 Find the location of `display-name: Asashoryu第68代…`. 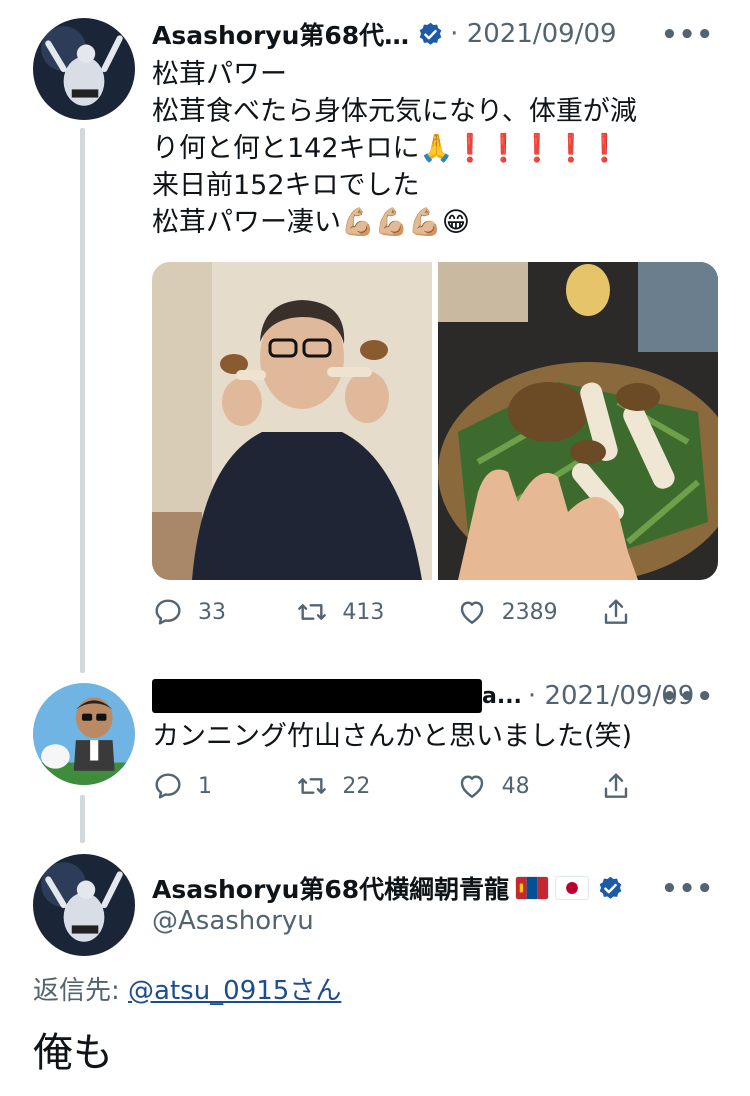

display-name: Asashoryu第68代… is located at coordinates (280, 34).